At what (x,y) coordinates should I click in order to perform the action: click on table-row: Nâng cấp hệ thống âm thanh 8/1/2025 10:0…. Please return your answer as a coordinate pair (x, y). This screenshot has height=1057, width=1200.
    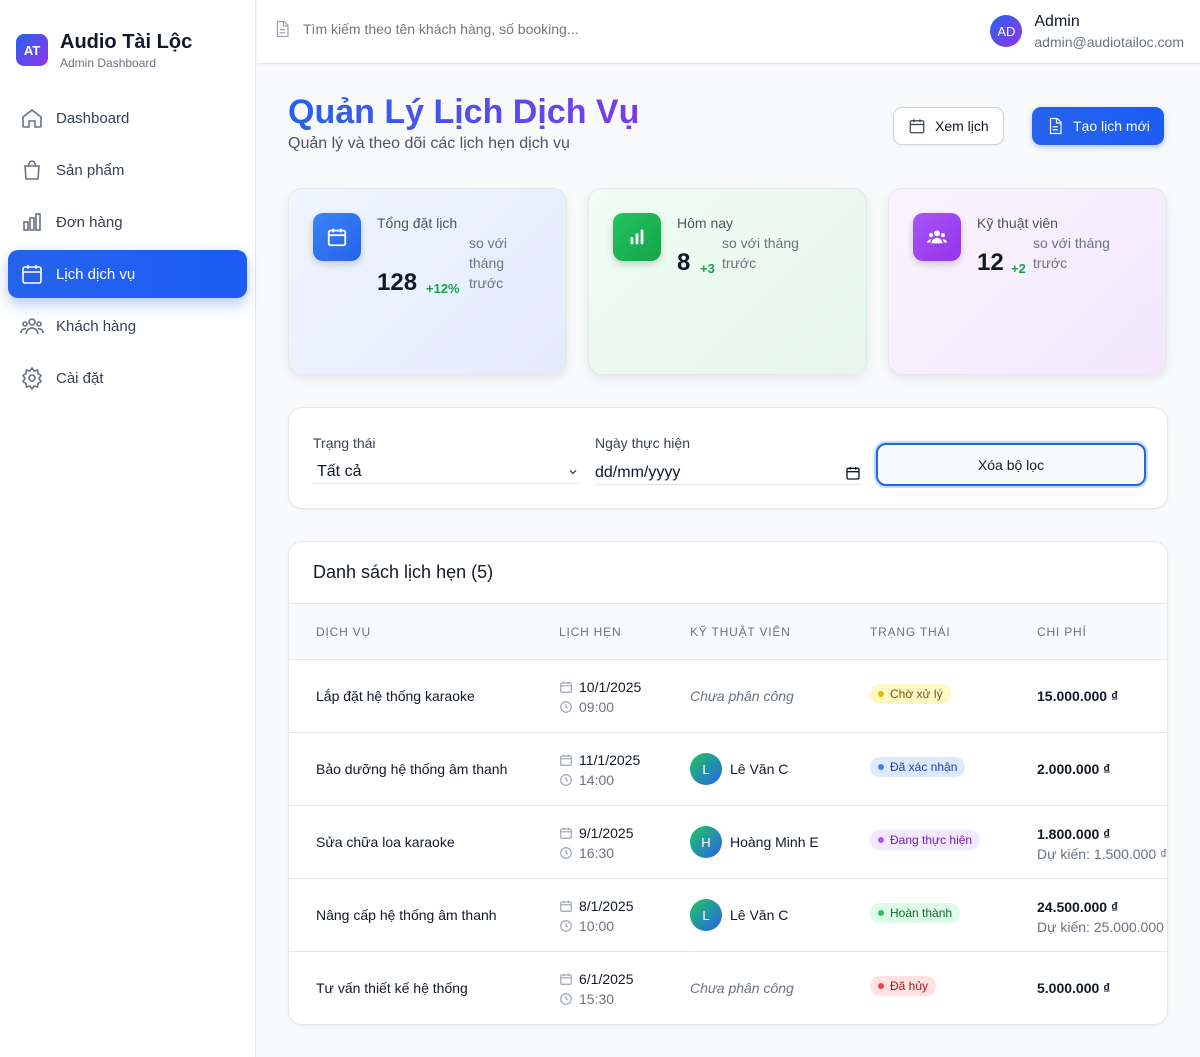
    Looking at the image, I should click on (728, 915).